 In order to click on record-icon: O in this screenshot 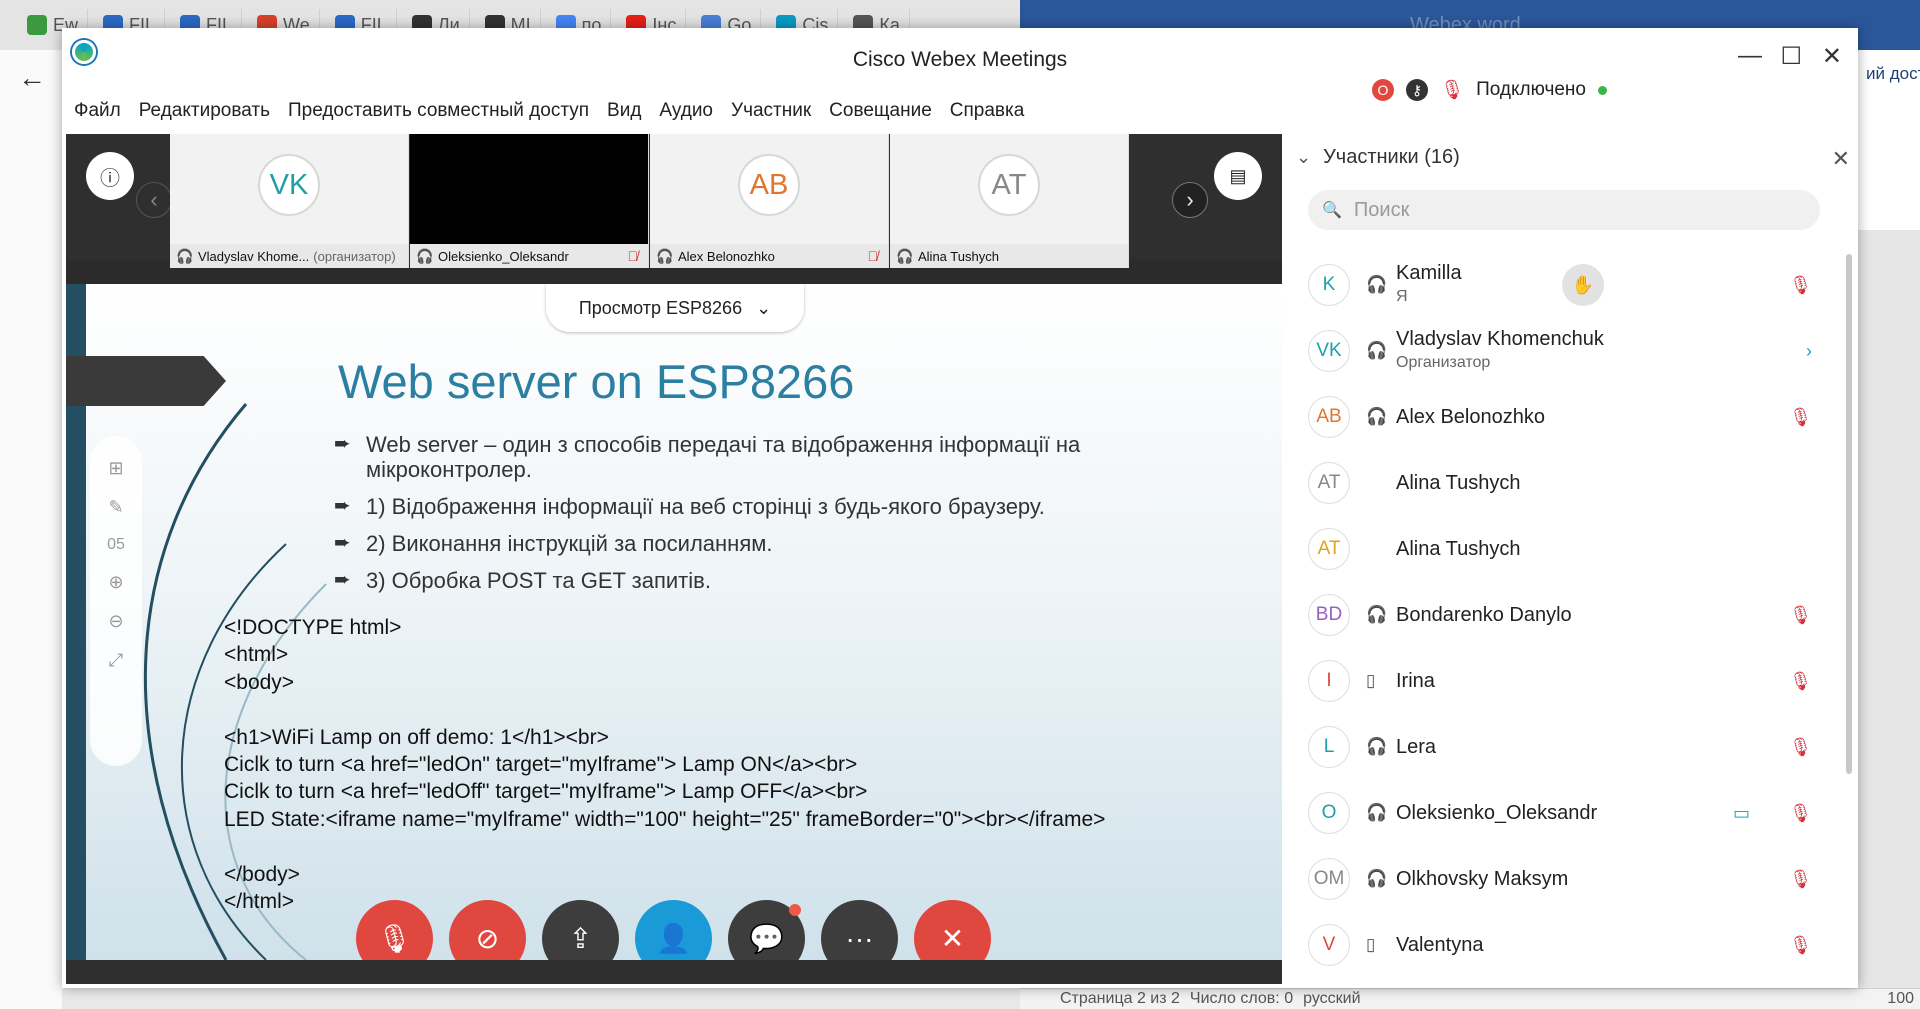, I will do `click(1383, 90)`.